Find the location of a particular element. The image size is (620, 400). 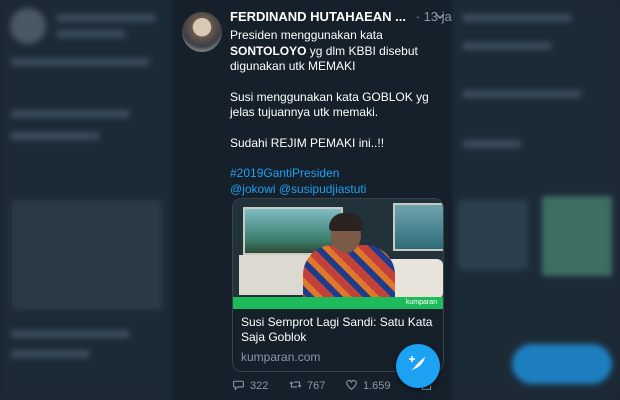

hashtag-link: #2019GantiPresiden is located at coordinates (284, 173).